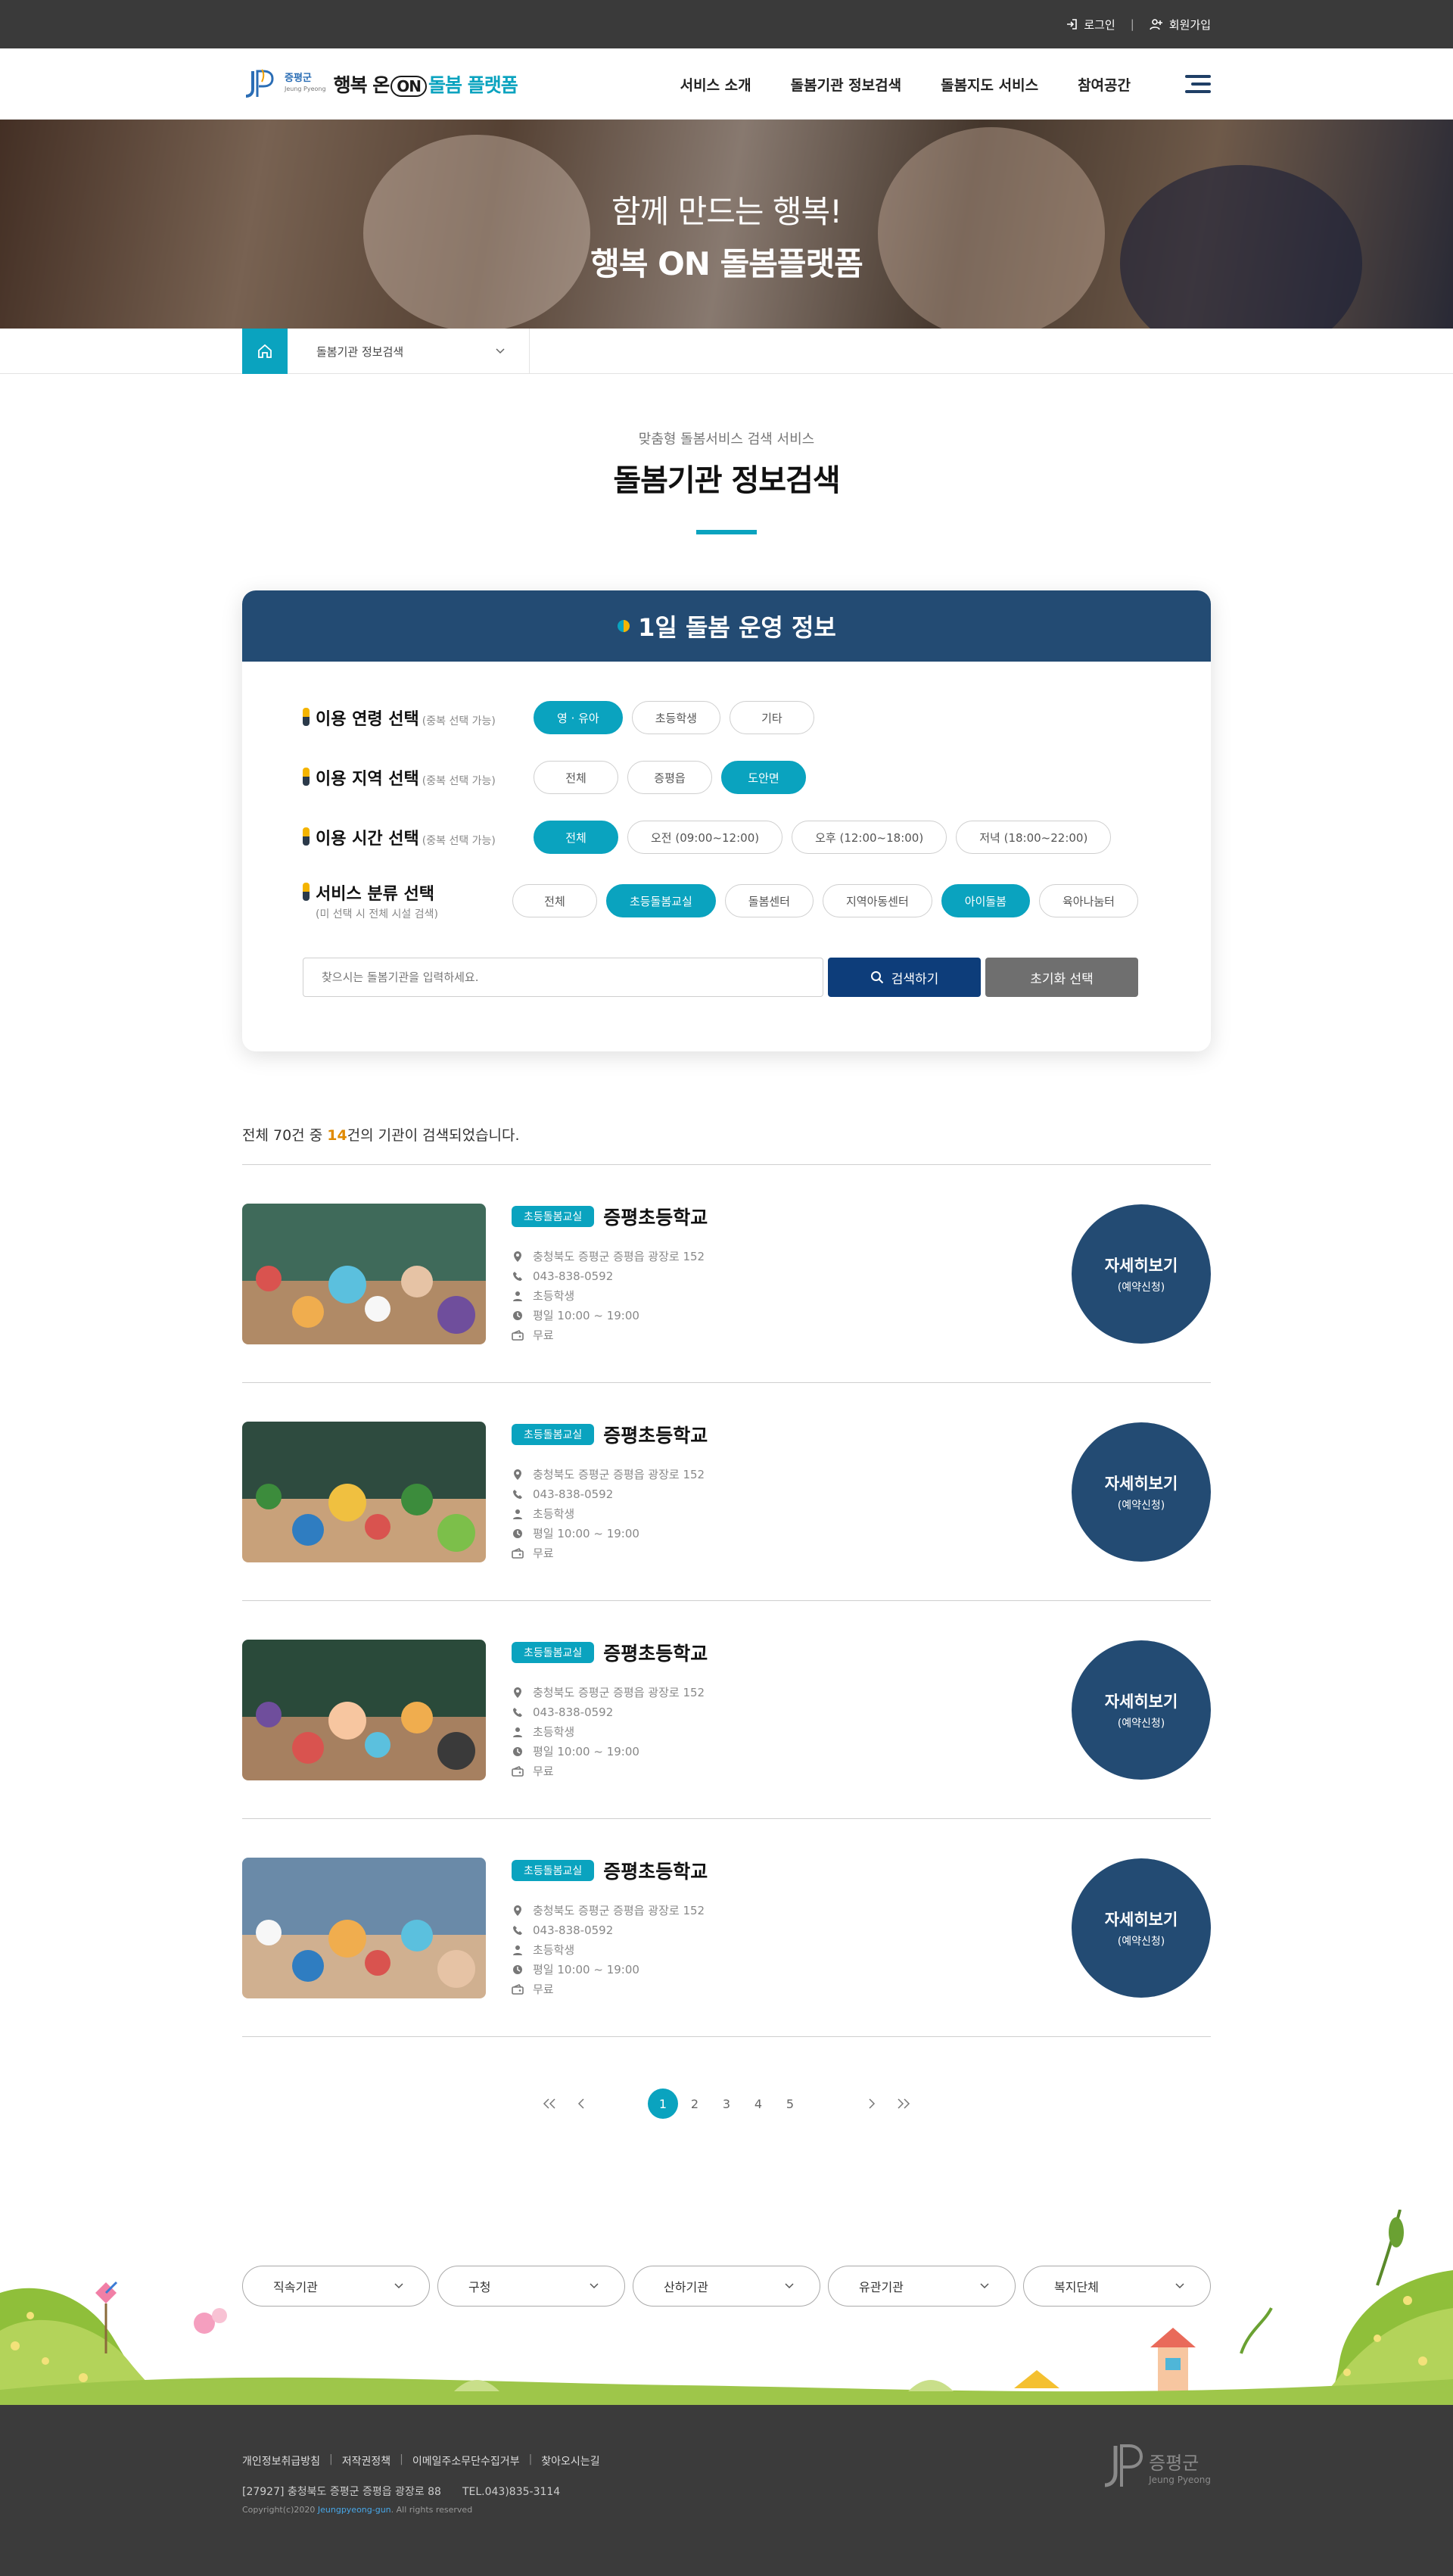 The width and height of the screenshot is (1453, 2576). I want to click on double-chevron-left-icon, so click(549, 2103).